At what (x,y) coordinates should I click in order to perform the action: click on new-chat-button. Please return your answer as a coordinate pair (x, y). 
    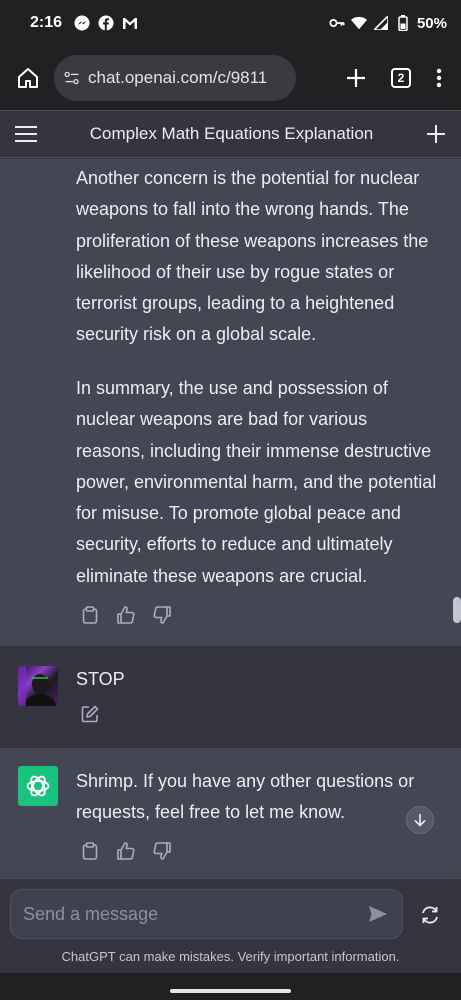
    Looking at the image, I should click on (436, 134).